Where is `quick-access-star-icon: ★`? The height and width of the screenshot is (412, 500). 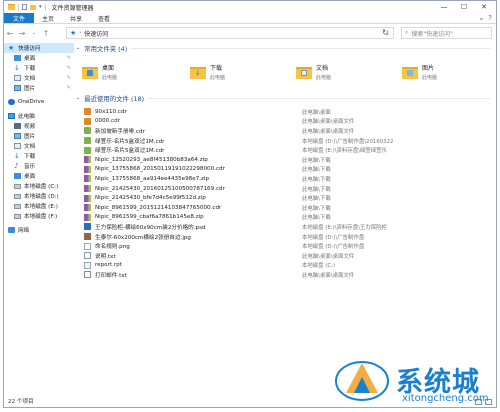
quick-access-star-icon: ★ is located at coordinates (73, 33).